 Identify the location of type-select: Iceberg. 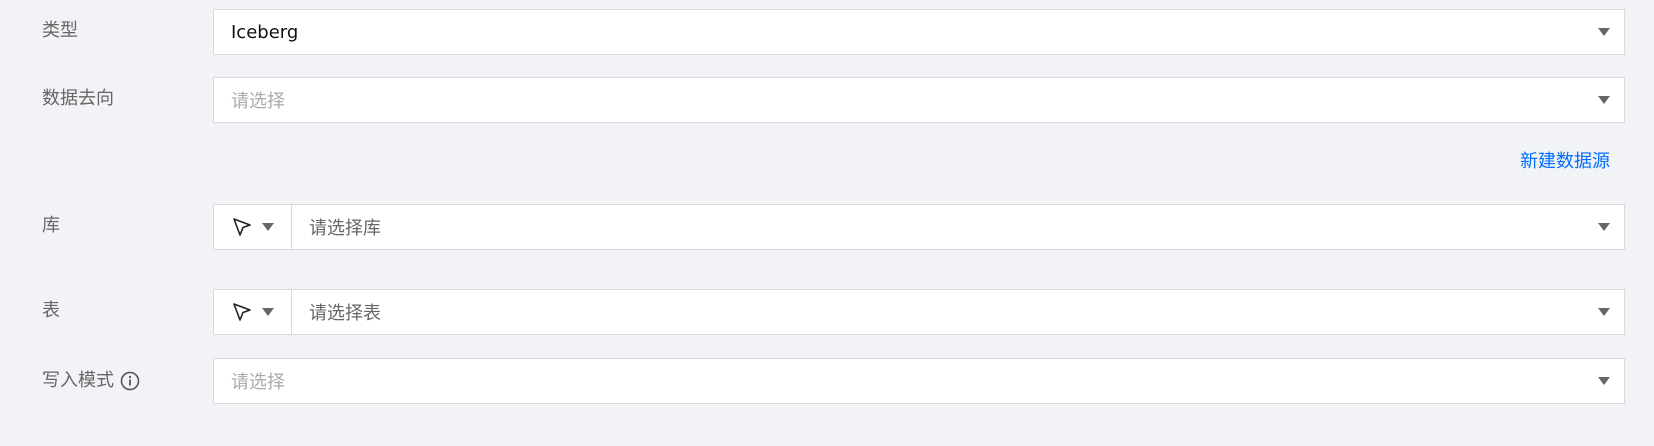
(919, 32).